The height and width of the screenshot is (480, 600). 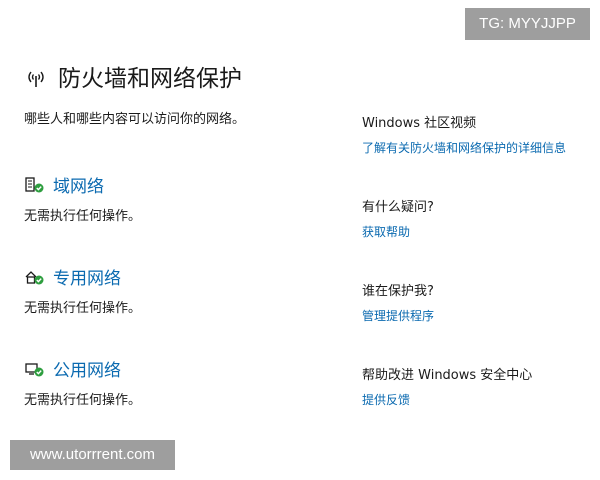 What do you see at coordinates (398, 207) in the screenshot?
I see `questions-title: 有什么疑问?` at bounding box center [398, 207].